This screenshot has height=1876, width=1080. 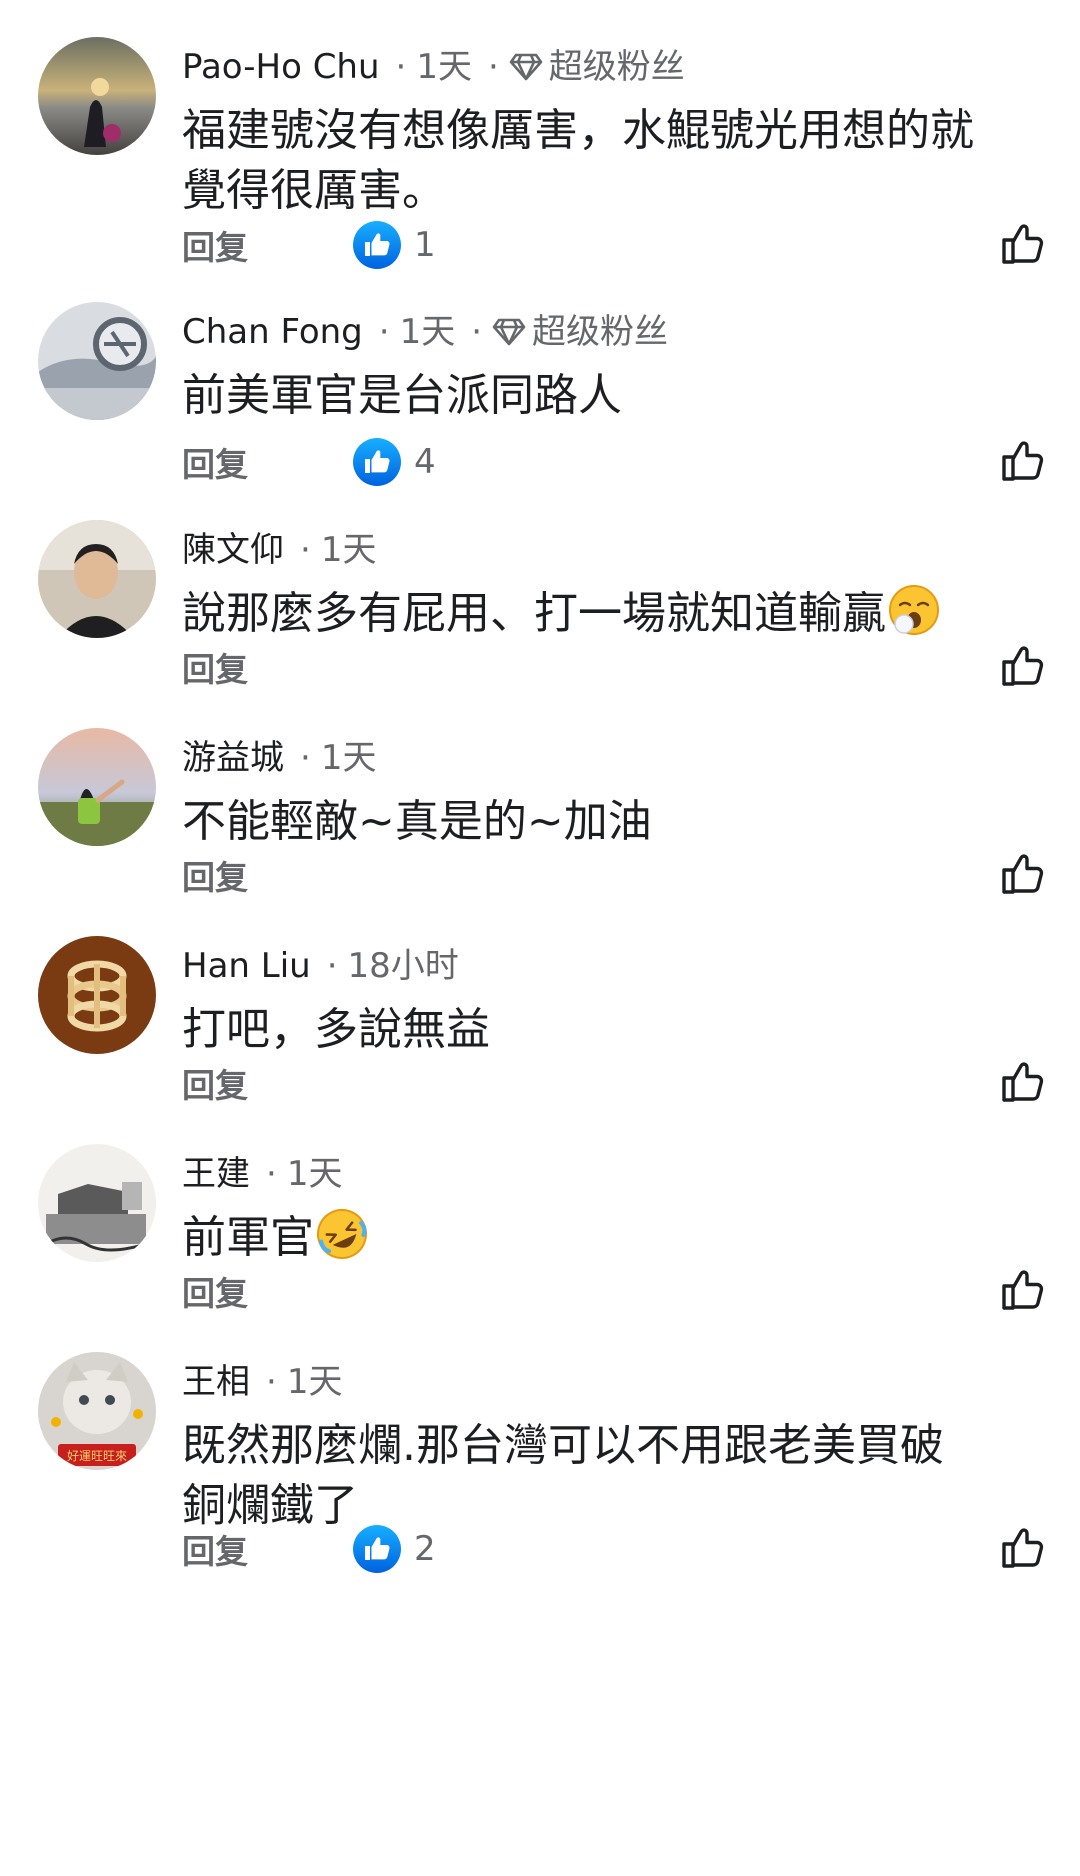 I want to click on comment-meta: Pao-Ho Chu · 1天 · 超级粉丝, so click(x=433, y=67).